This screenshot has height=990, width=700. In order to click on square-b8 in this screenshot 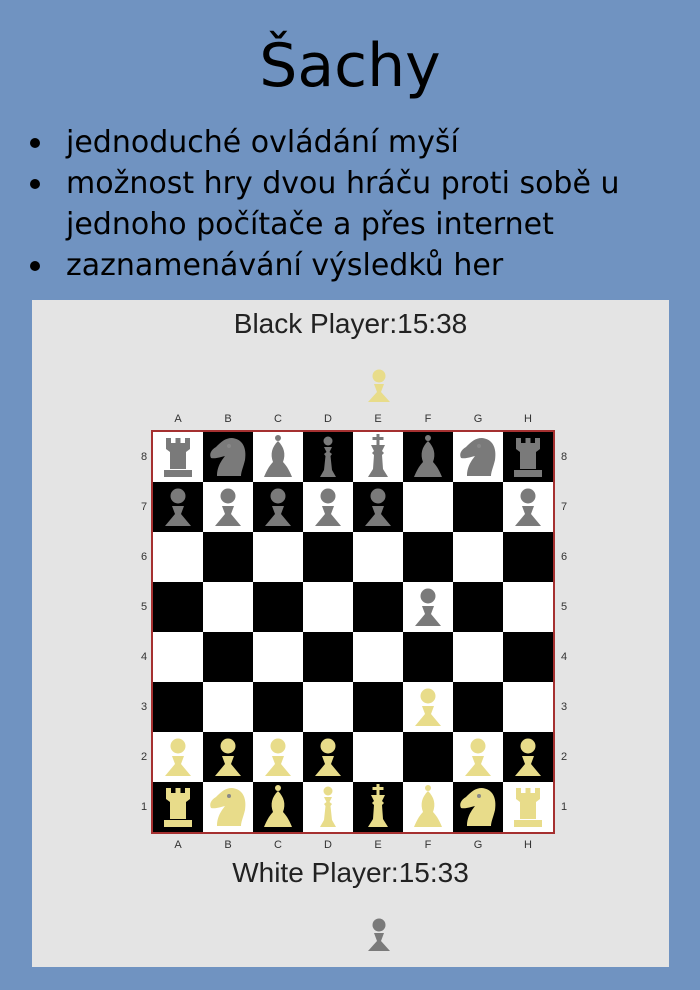, I will do `click(228, 457)`.